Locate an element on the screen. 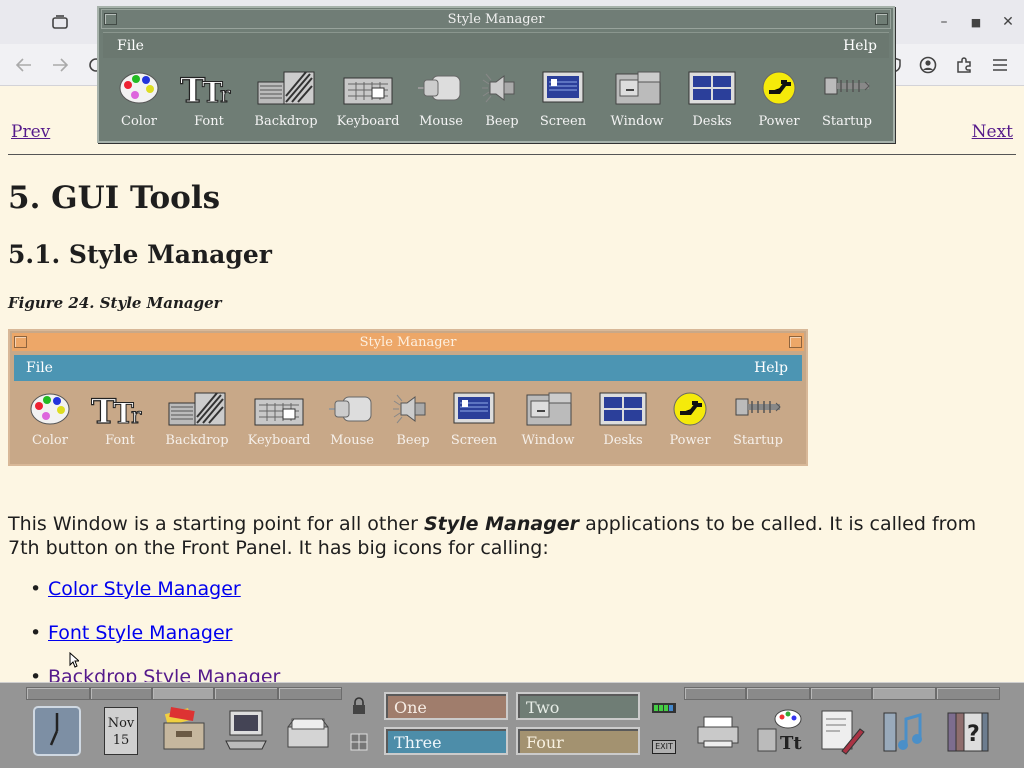  sm-keyboard-button: Keyboard is located at coordinates (368, 103).